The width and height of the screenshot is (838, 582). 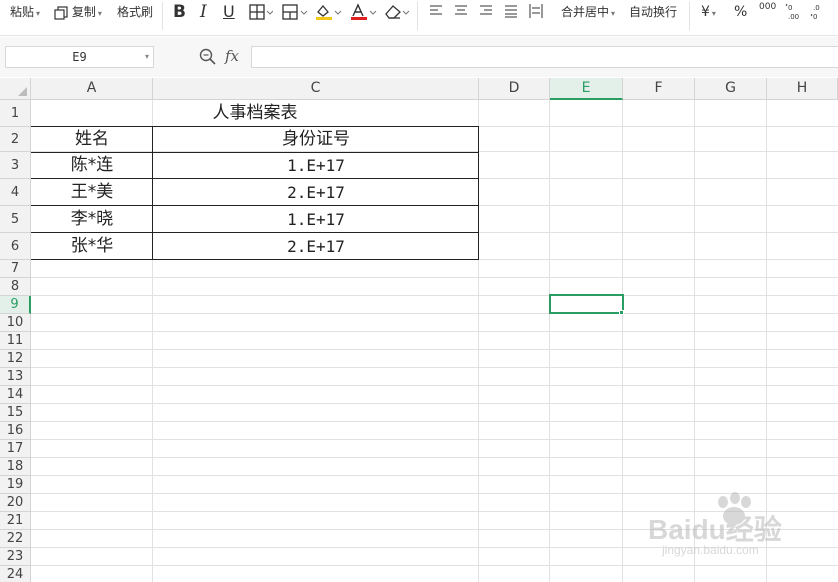 I want to click on distributed-align-icon, so click(x=536, y=11).